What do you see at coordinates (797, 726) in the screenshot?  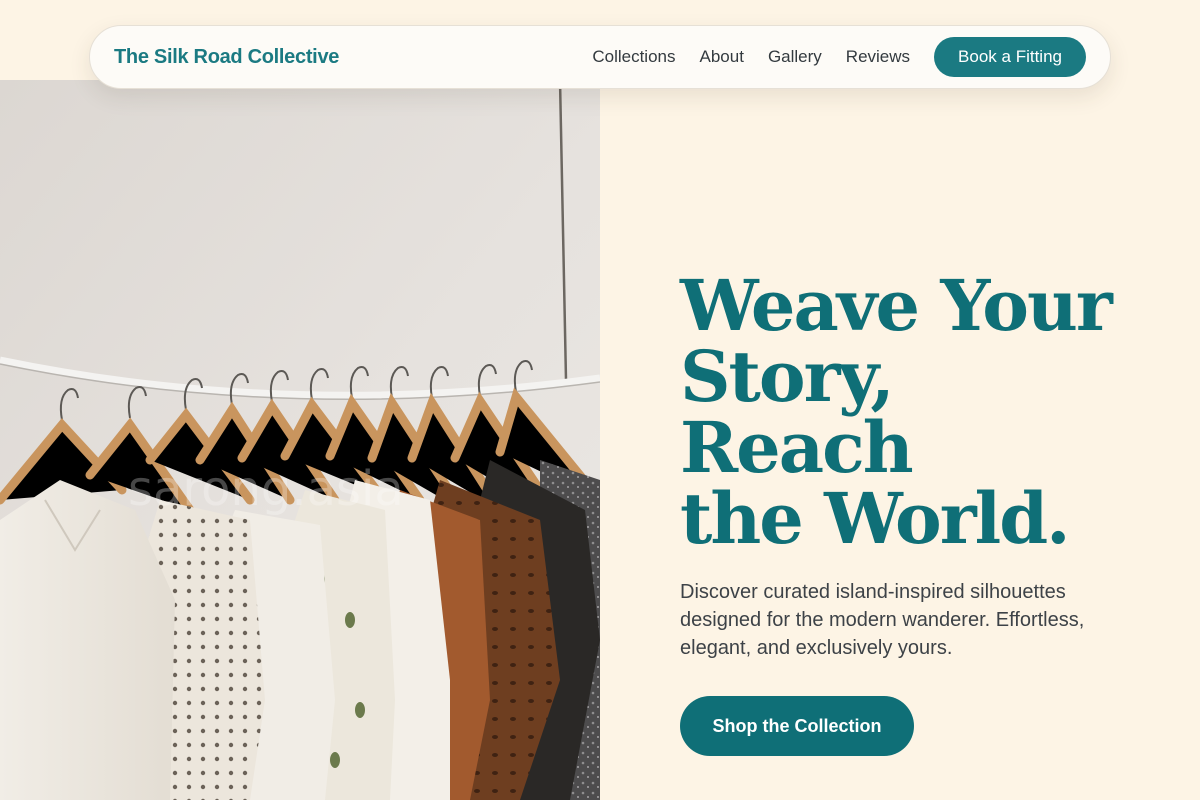 I see `shop-collection-button: Shop the Collection` at bounding box center [797, 726].